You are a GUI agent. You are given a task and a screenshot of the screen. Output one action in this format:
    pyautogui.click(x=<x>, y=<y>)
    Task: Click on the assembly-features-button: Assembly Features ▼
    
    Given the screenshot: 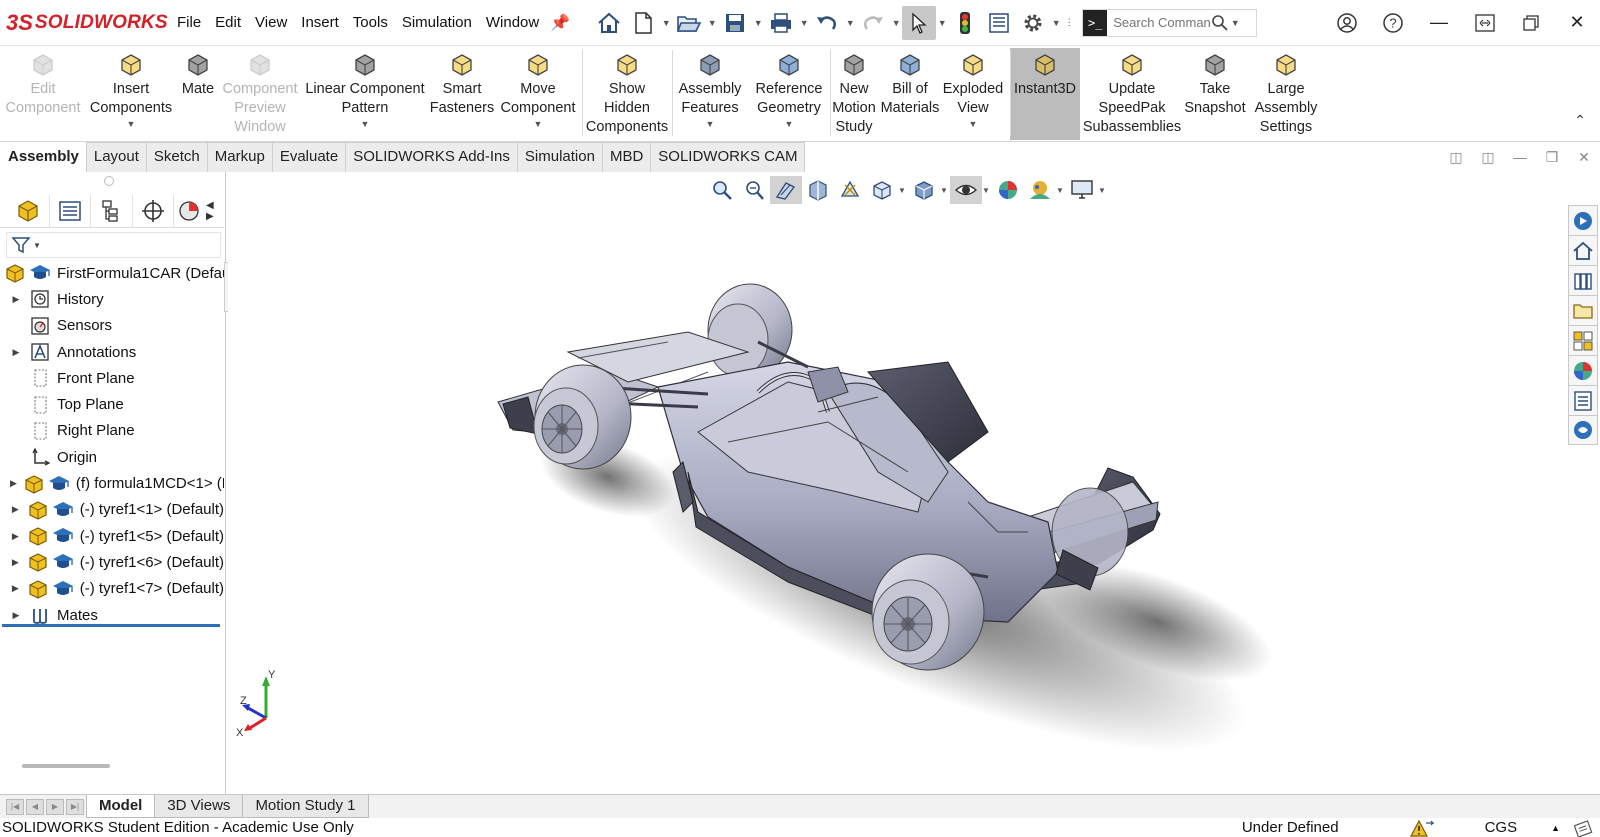 What is the action you would take?
    pyautogui.click(x=710, y=94)
    